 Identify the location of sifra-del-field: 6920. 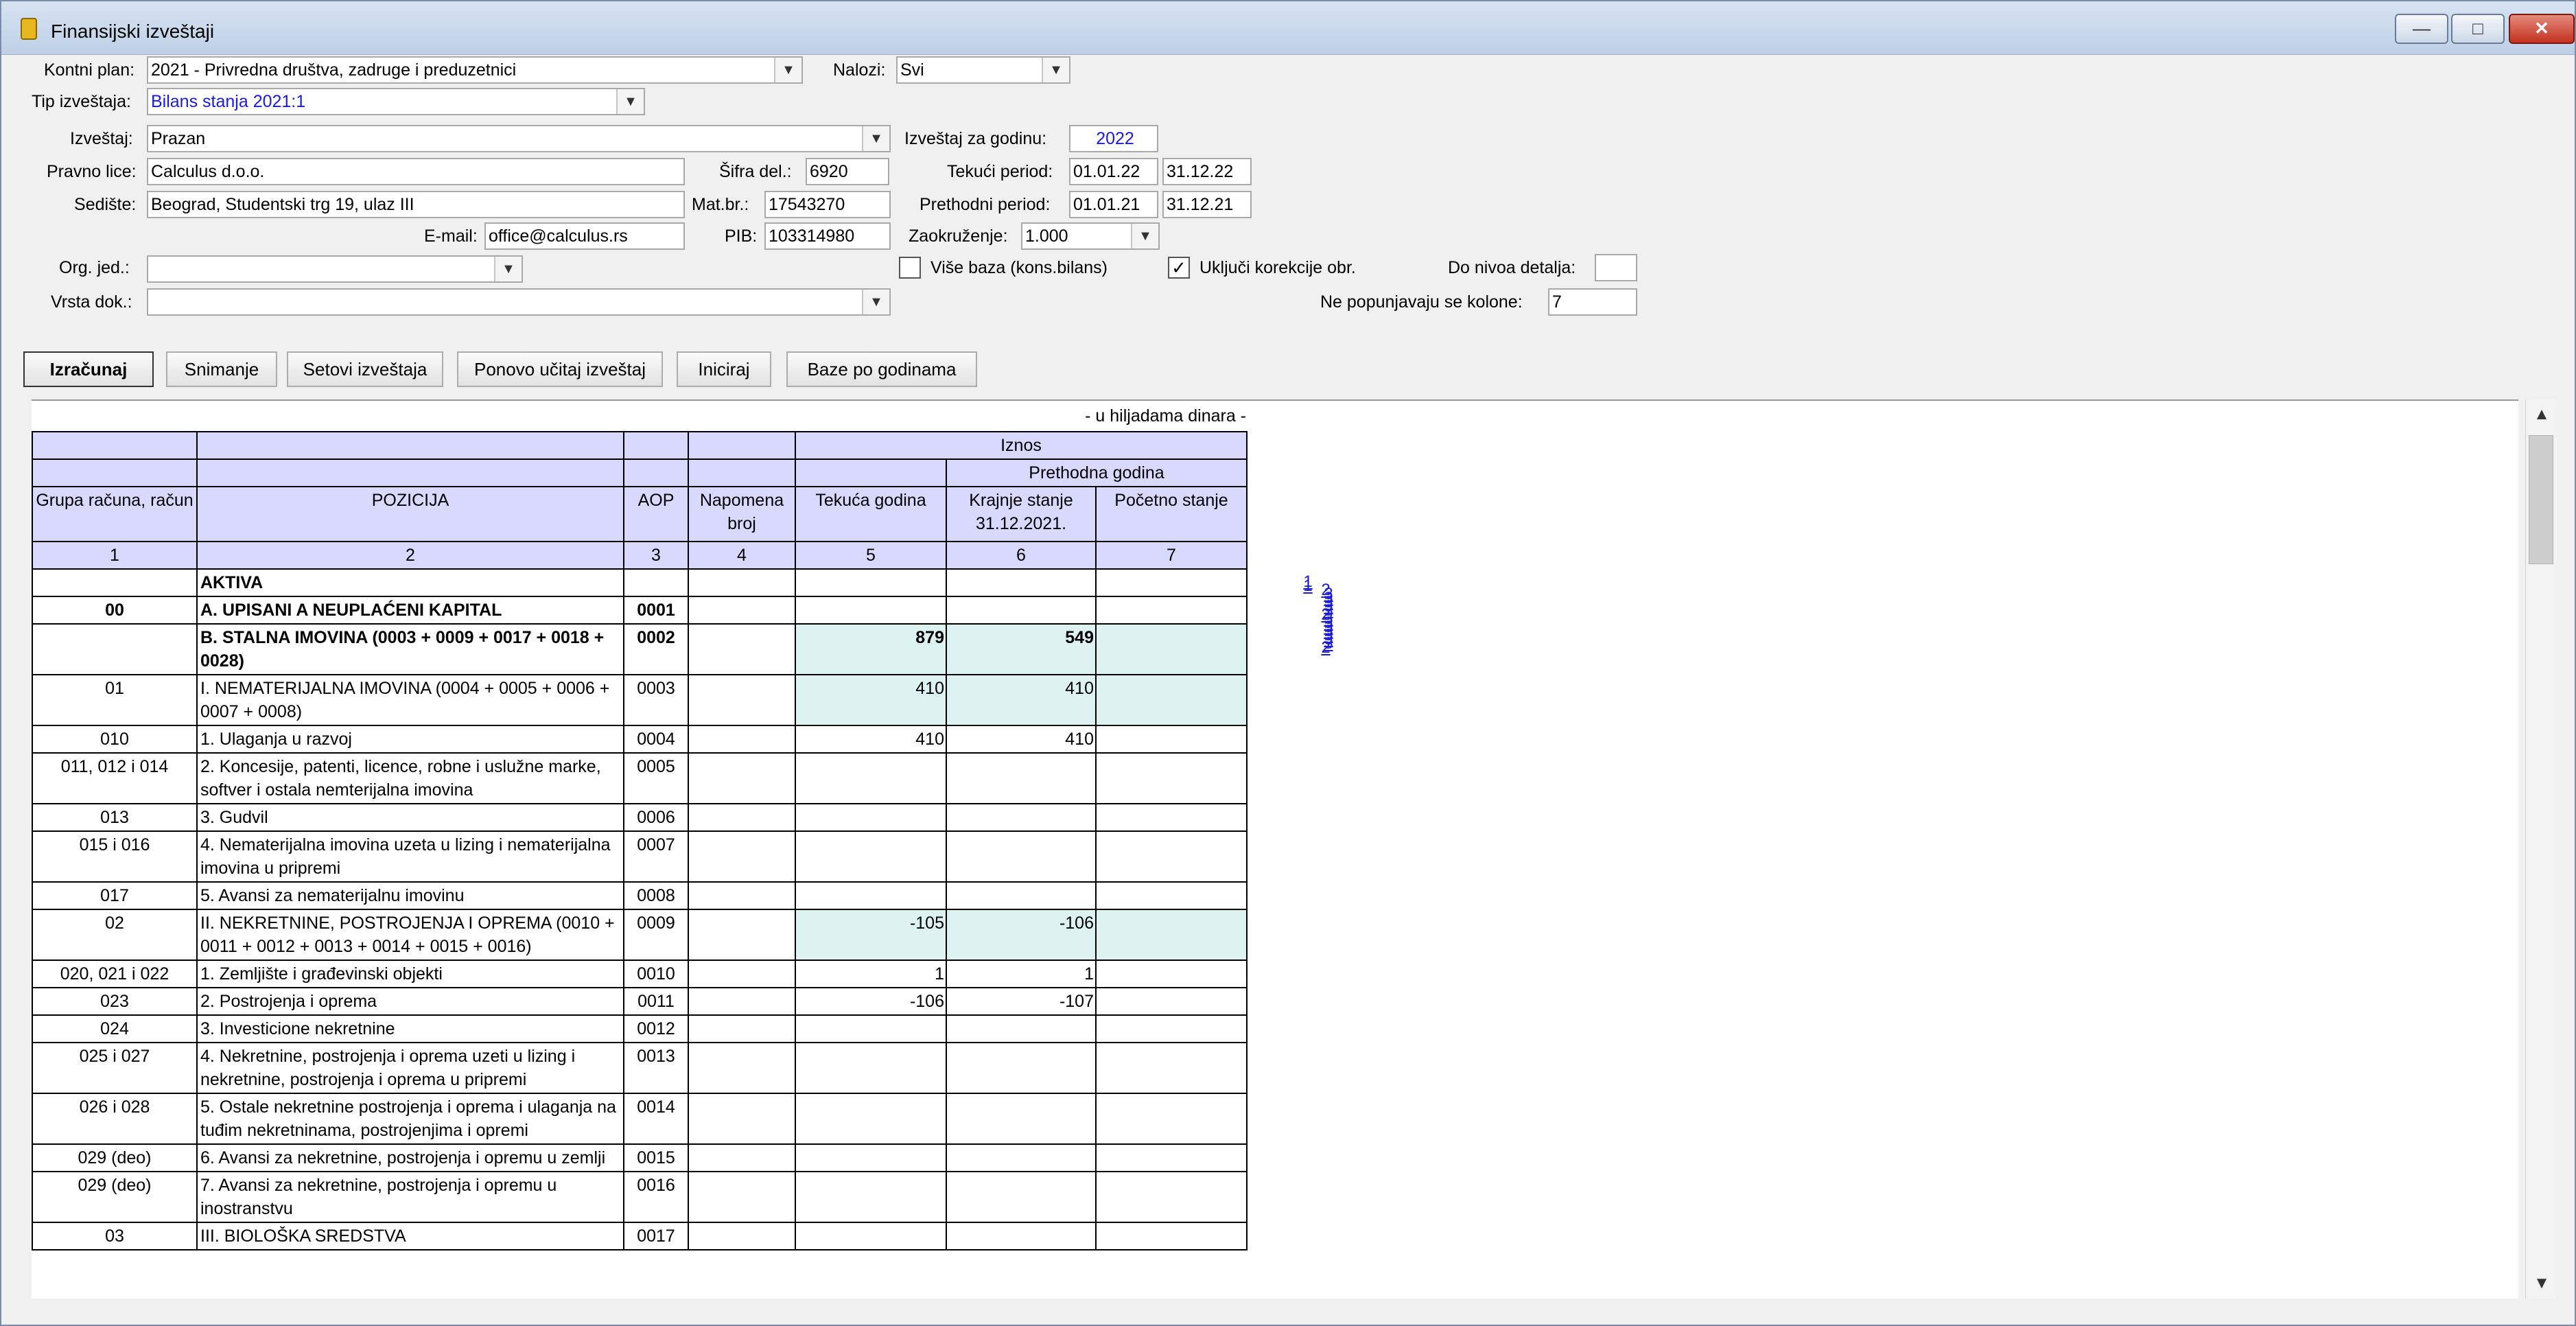
(847, 171).